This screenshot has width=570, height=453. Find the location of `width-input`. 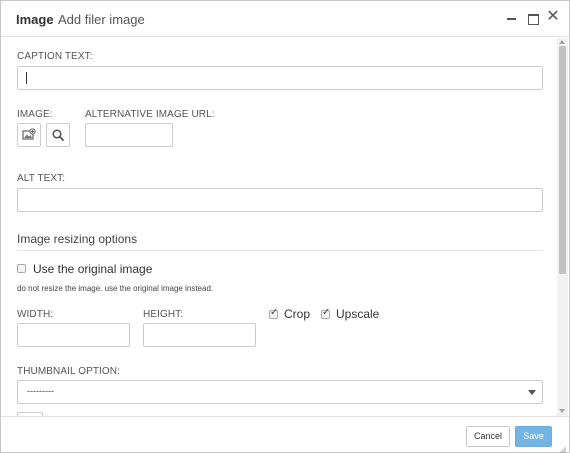

width-input is located at coordinates (73, 335).